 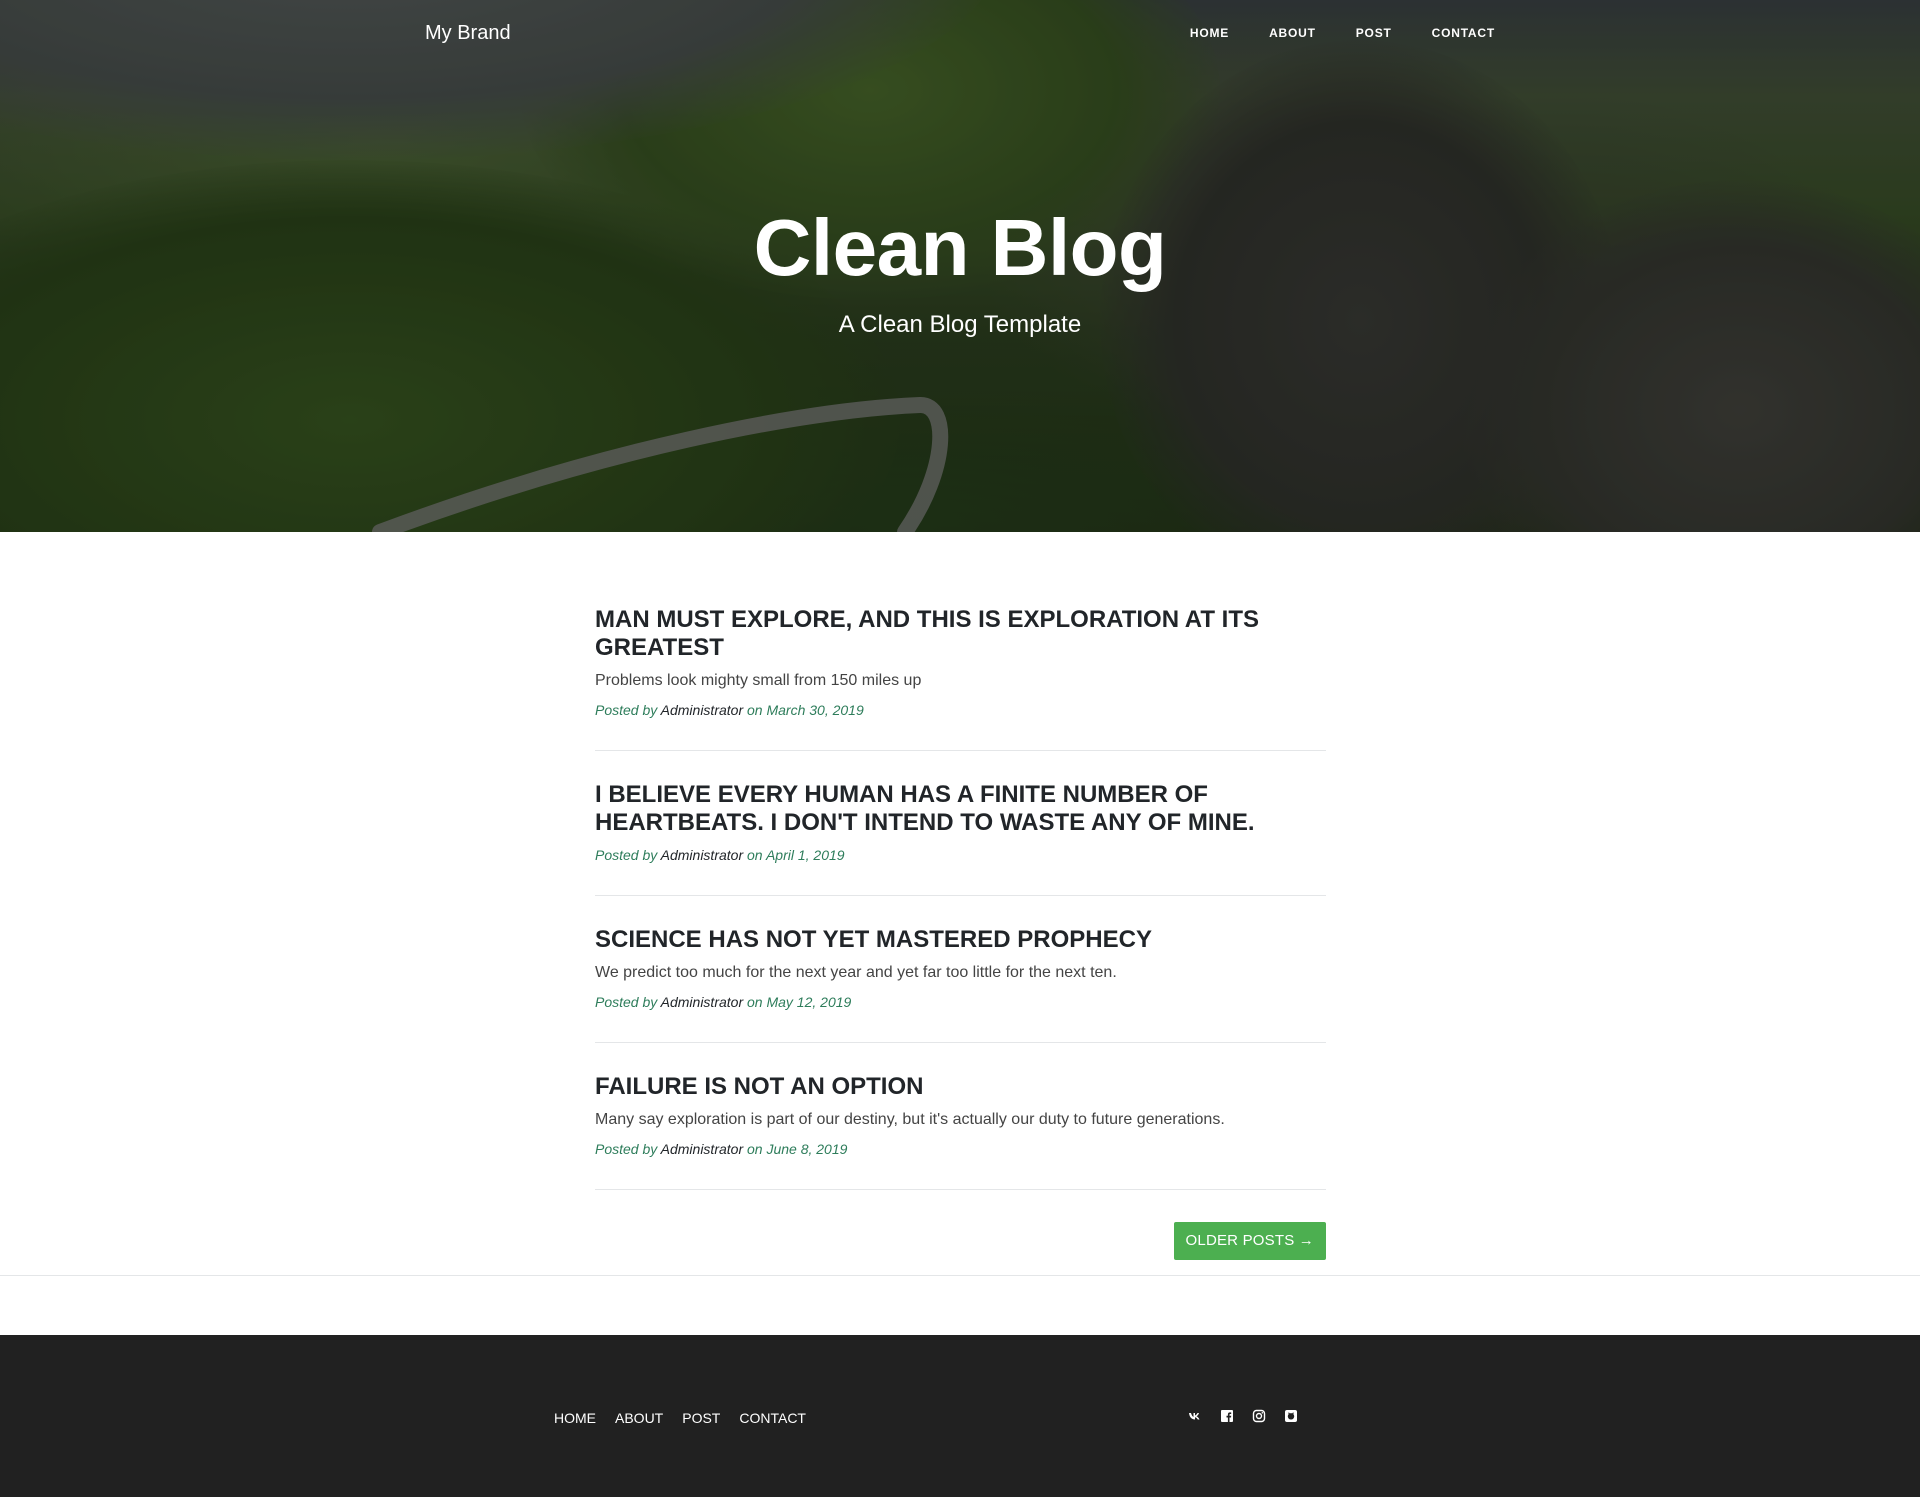 What do you see at coordinates (796, 855) in the screenshot?
I see `post-date: on April 1, 2019` at bounding box center [796, 855].